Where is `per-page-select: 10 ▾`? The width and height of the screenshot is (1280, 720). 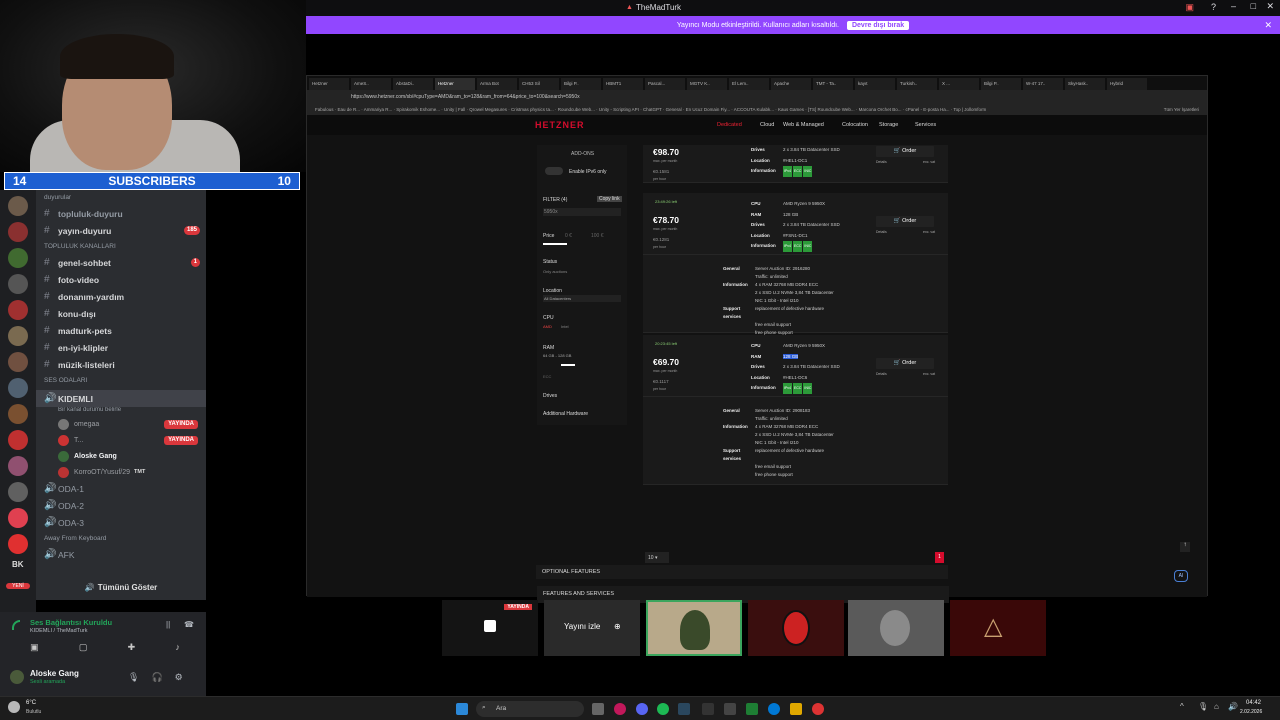
per-page-select: 10 ▾ is located at coordinates (657, 557).